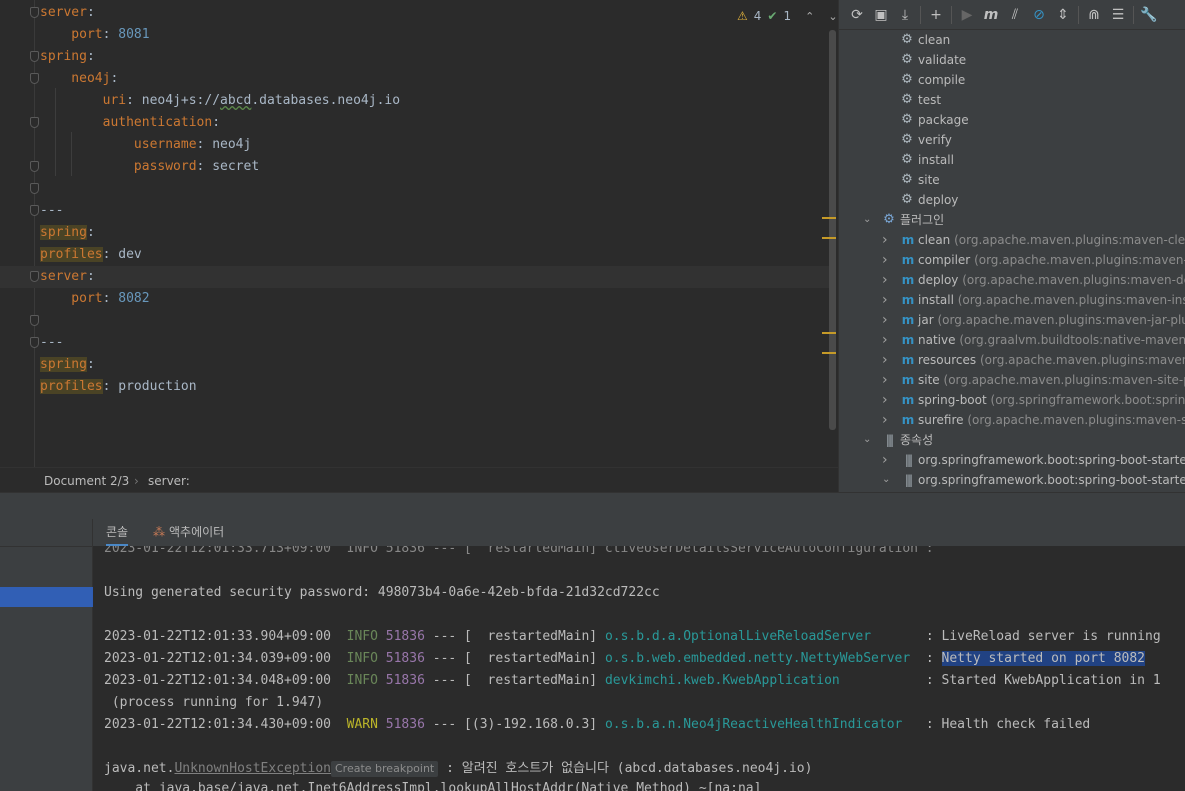 Image resolution: width=1185 pixels, height=791 pixels. What do you see at coordinates (832, 230) in the screenshot?
I see `editor-scrollbar` at bounding box center [832, 230].